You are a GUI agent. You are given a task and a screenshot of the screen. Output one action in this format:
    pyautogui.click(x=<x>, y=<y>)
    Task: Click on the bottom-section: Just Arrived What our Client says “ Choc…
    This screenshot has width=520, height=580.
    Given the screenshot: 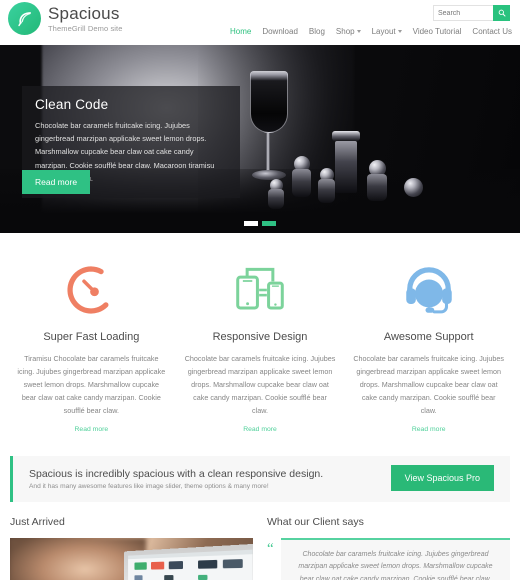 What is the action you would take?
    pyautogui.click(x=260, y=541)
    